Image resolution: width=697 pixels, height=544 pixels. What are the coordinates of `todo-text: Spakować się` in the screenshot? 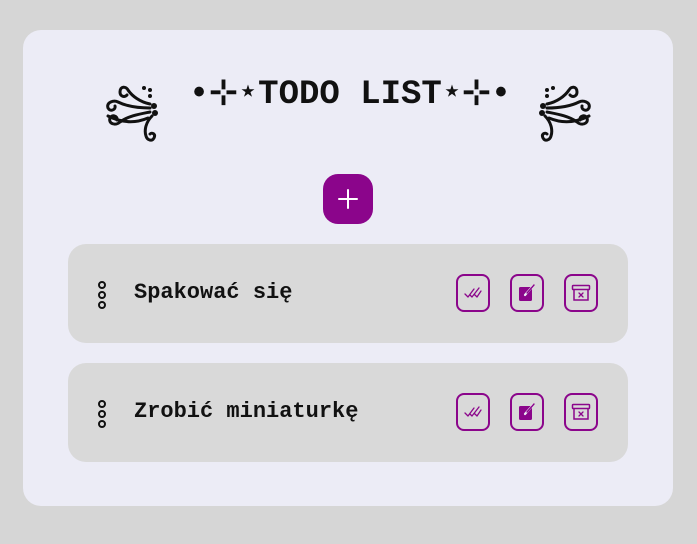 It's located at (213, 292).